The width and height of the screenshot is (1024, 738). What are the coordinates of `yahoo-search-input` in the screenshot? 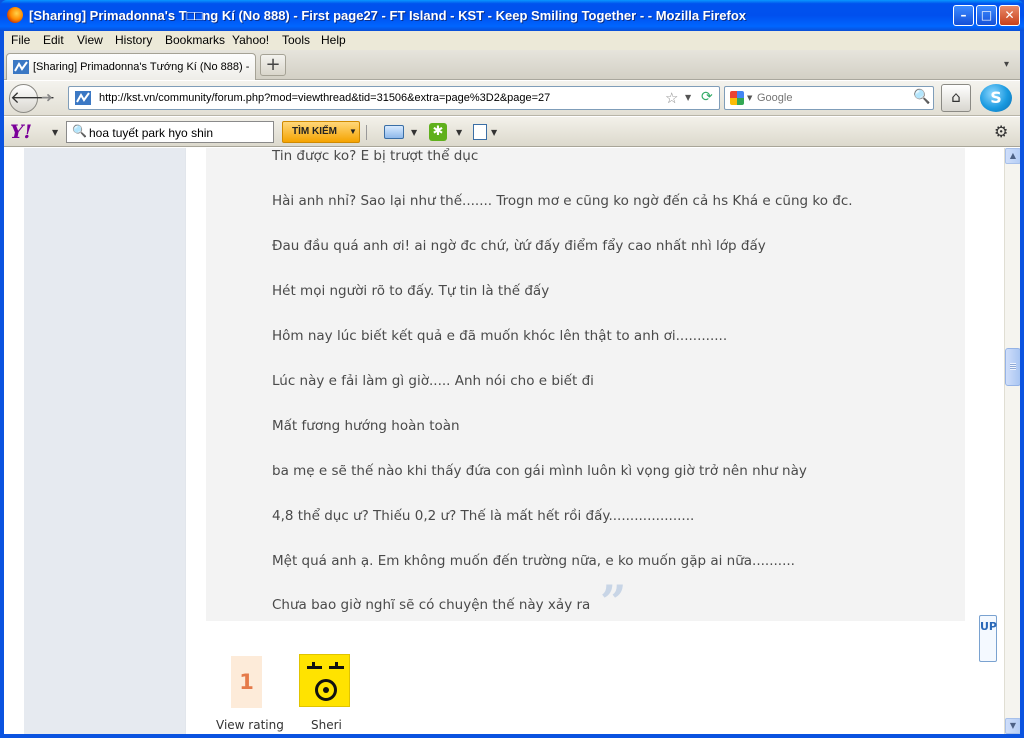 It's located at (179, 132).